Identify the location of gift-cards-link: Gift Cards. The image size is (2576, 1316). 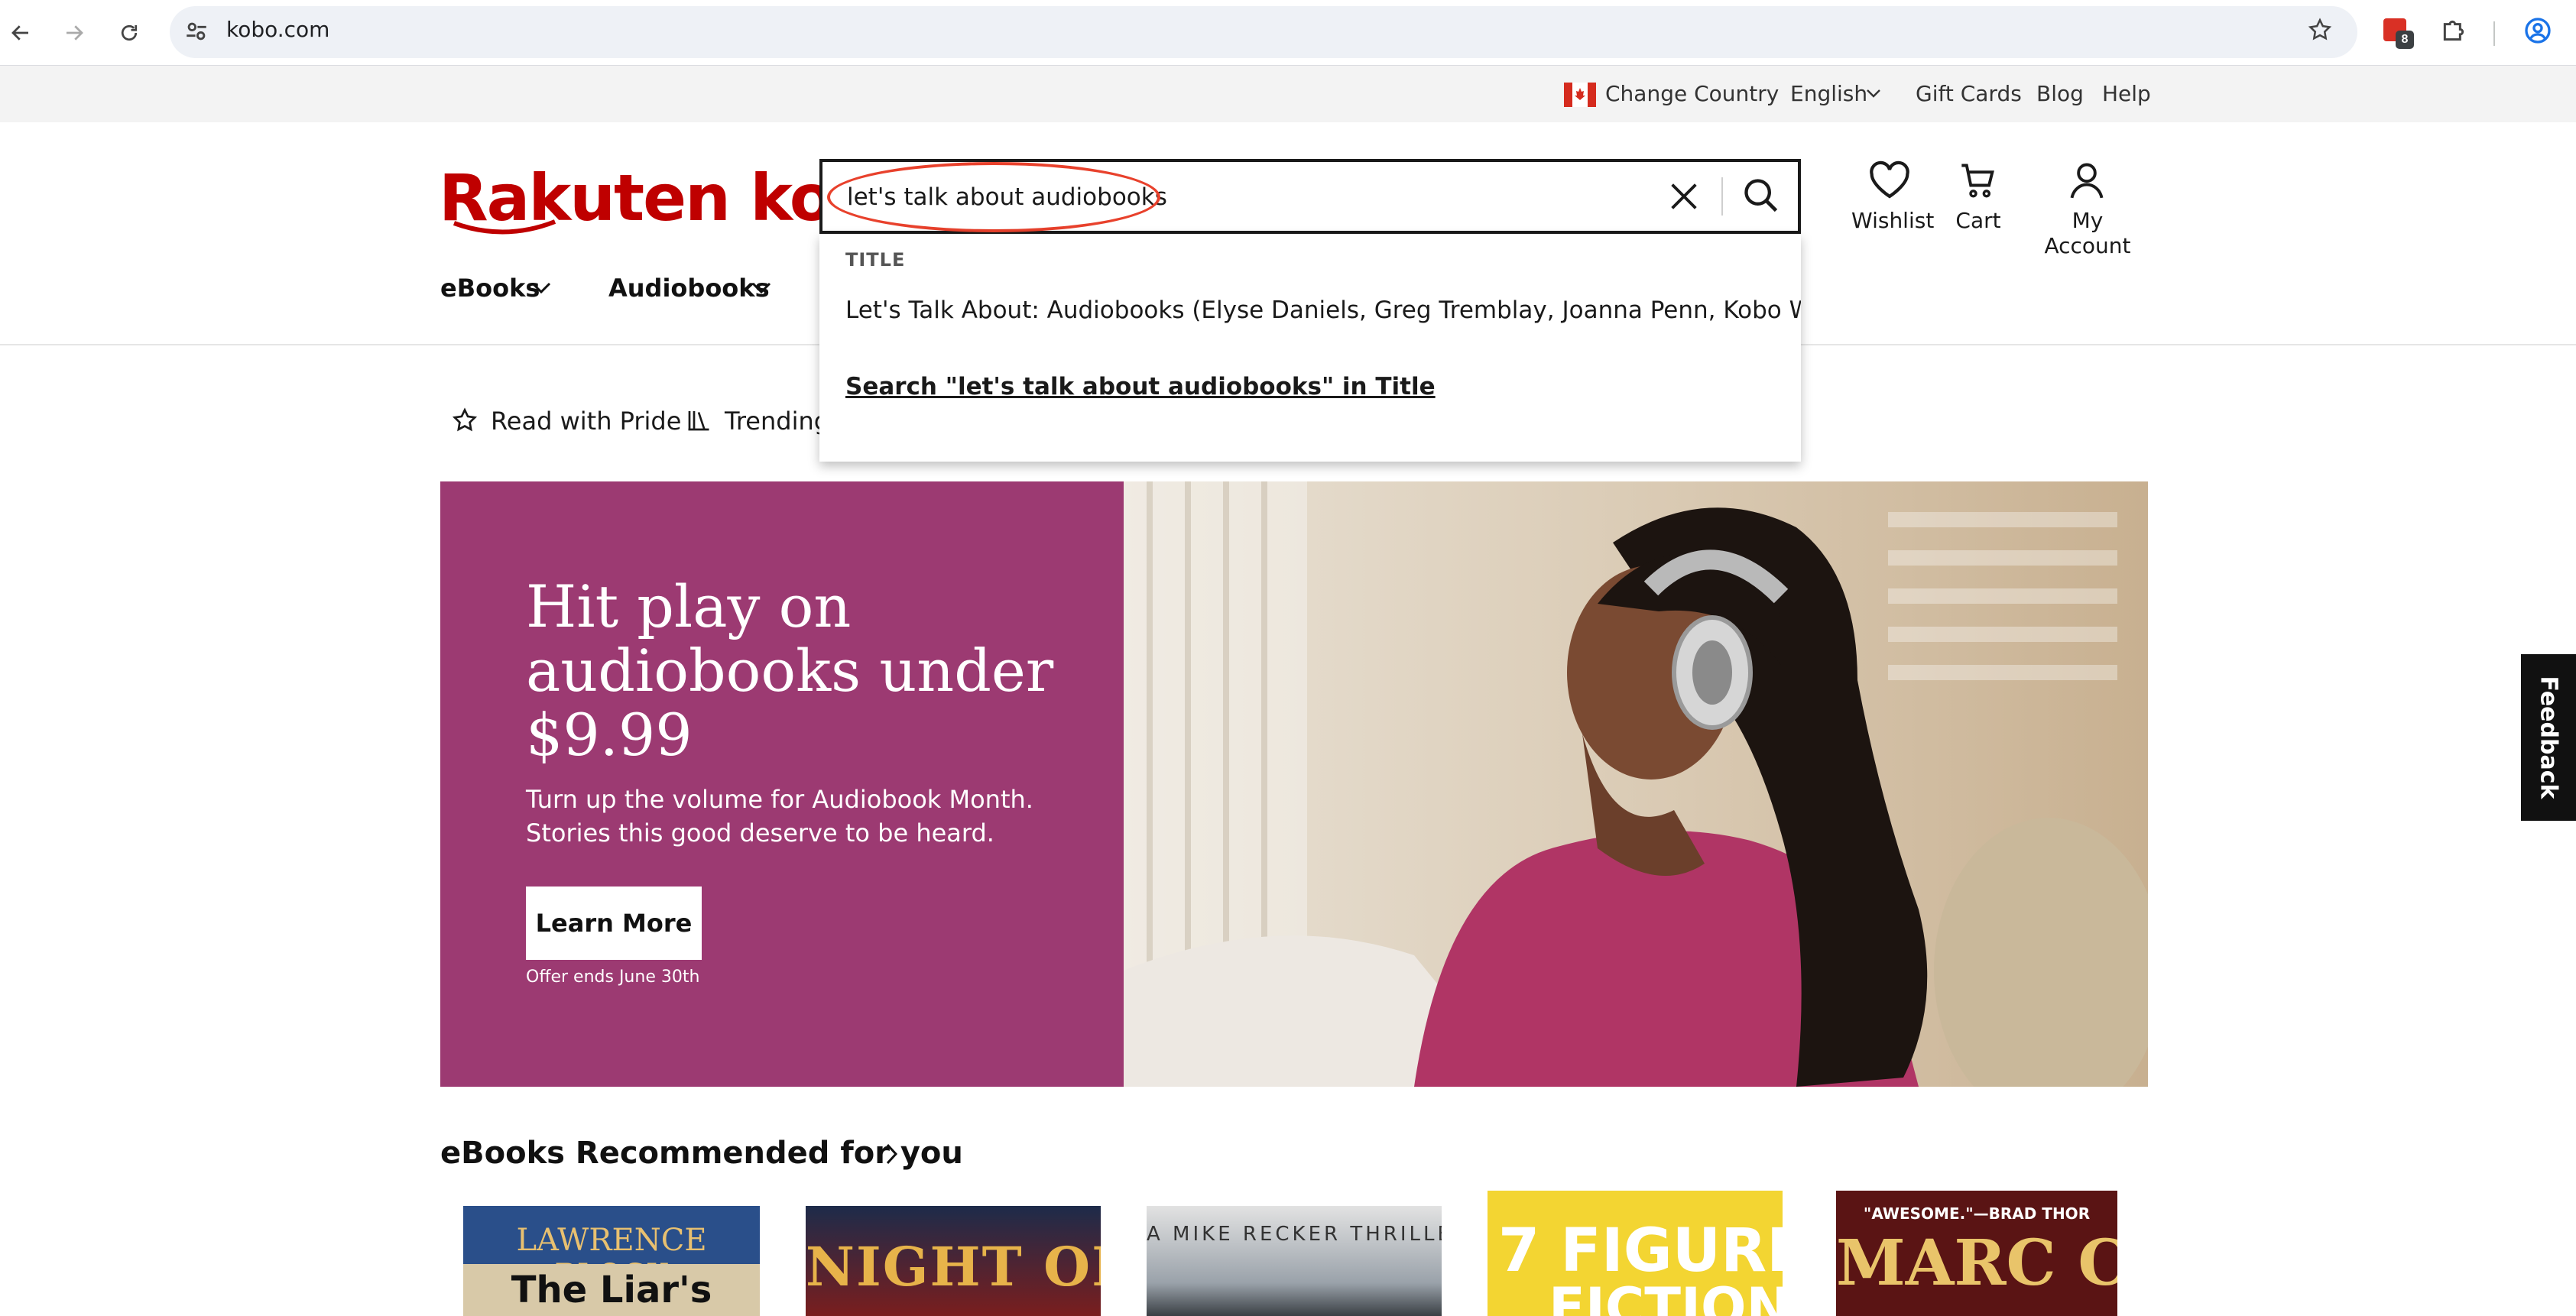
(1969, 94).